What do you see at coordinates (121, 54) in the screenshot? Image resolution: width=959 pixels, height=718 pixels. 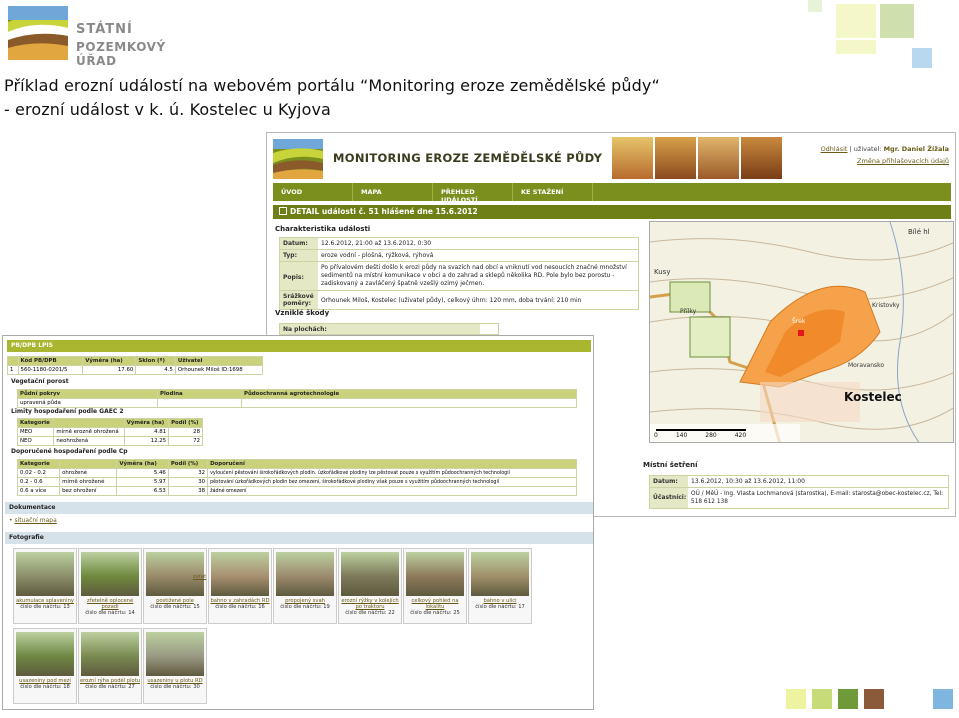 I see `logo-line2: POZEMKOVÝ ÚŘAD` at bounding box center [121, 54].